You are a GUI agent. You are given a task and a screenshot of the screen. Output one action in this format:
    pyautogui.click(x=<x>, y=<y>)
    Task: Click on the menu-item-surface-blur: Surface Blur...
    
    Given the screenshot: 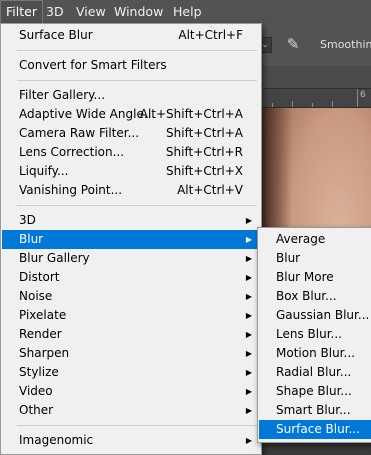 What is the action you would take?
    pyautogui.click(x=315, y=429)
    